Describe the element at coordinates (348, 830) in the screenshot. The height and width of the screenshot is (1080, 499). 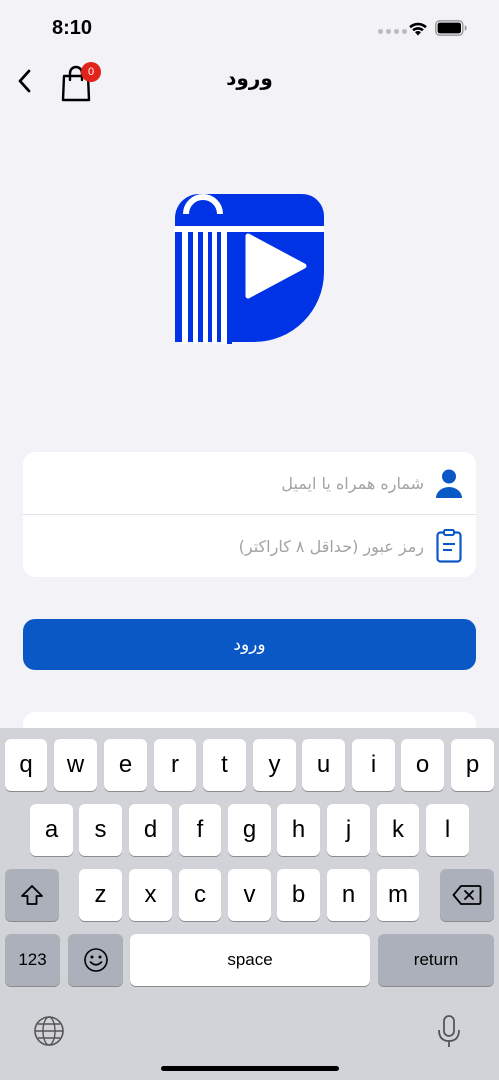
I see `key-j: j` at that location.